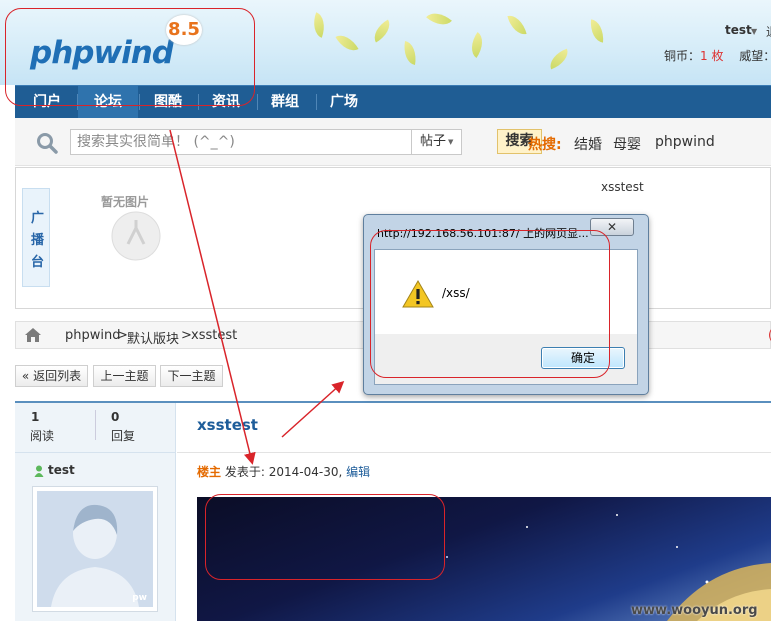 The height and width of the screenshot is (621, 771). Describe the element at coordinates (153, 337) in the screenshot. I see `breadcrumb-item-board: 默认版块` at that location.